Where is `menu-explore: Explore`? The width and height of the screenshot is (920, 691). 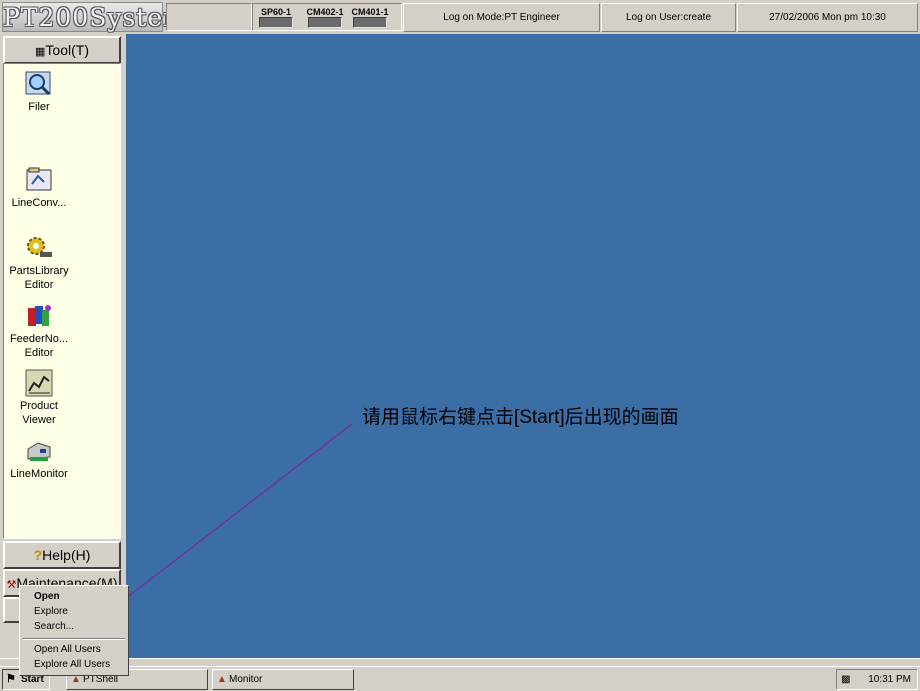
menu-explore: Explore is located at coordinates (51, 612).